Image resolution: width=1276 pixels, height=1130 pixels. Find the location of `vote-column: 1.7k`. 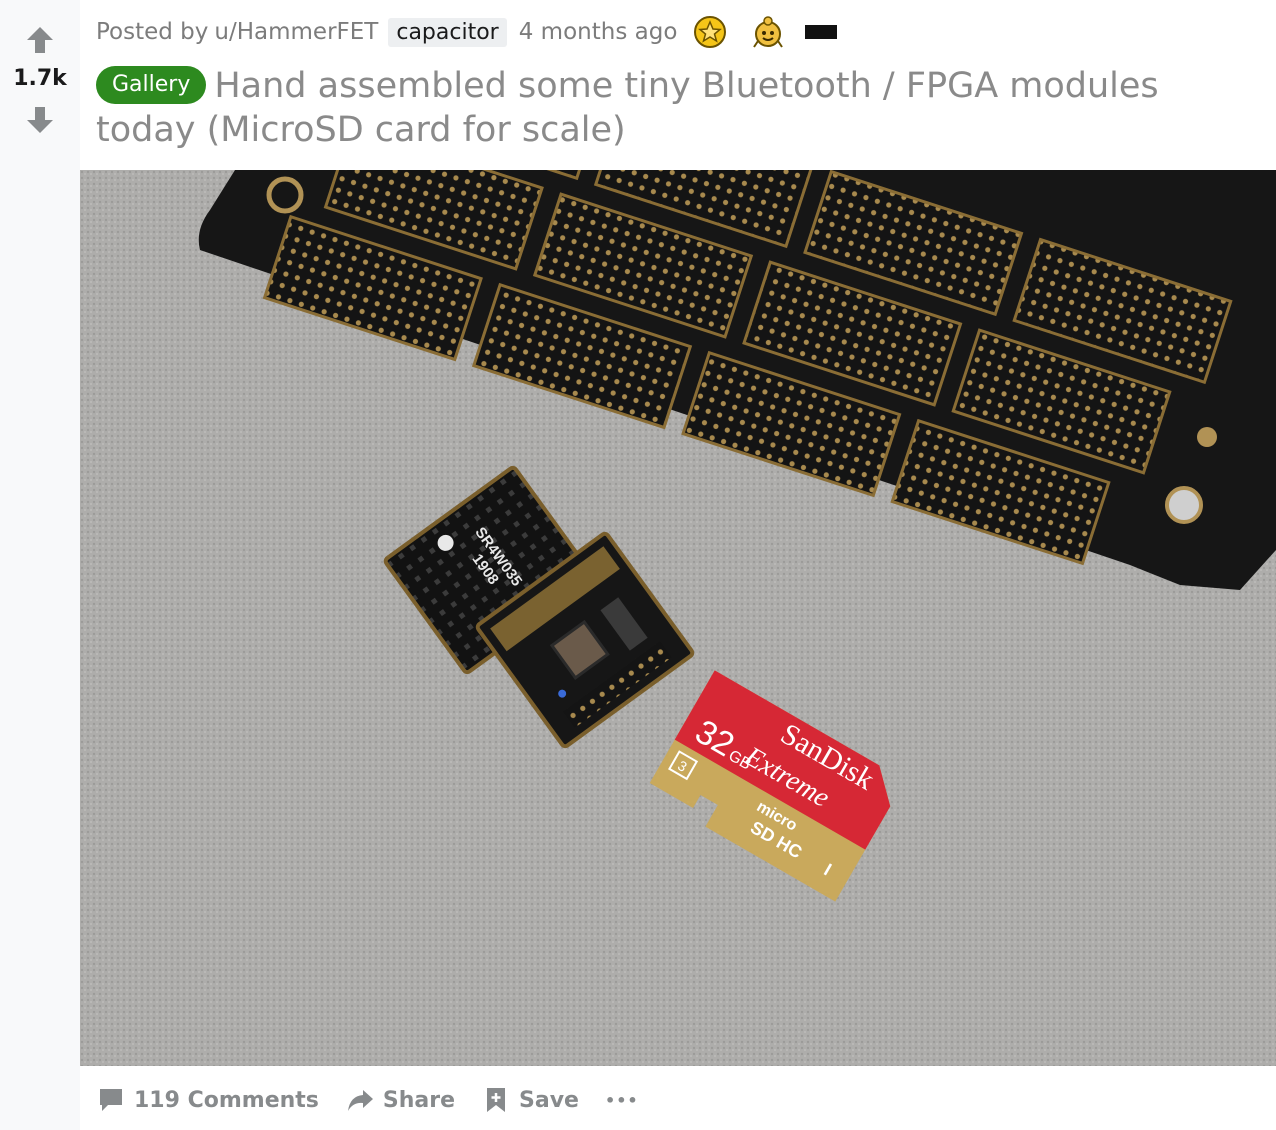

vote-column: 1.7k is located at coordinates (40, 565).